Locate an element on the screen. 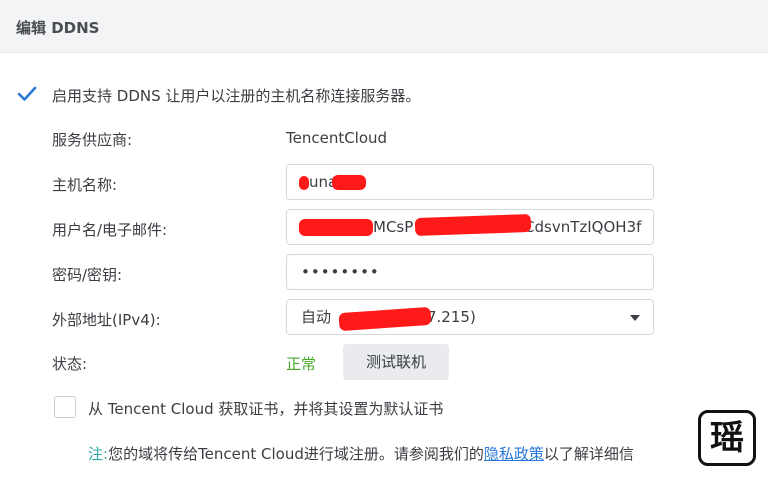 This screenshot has width=768, height=479. dialog-header: 编辑 DDNS is located at coordinates (384, 26).